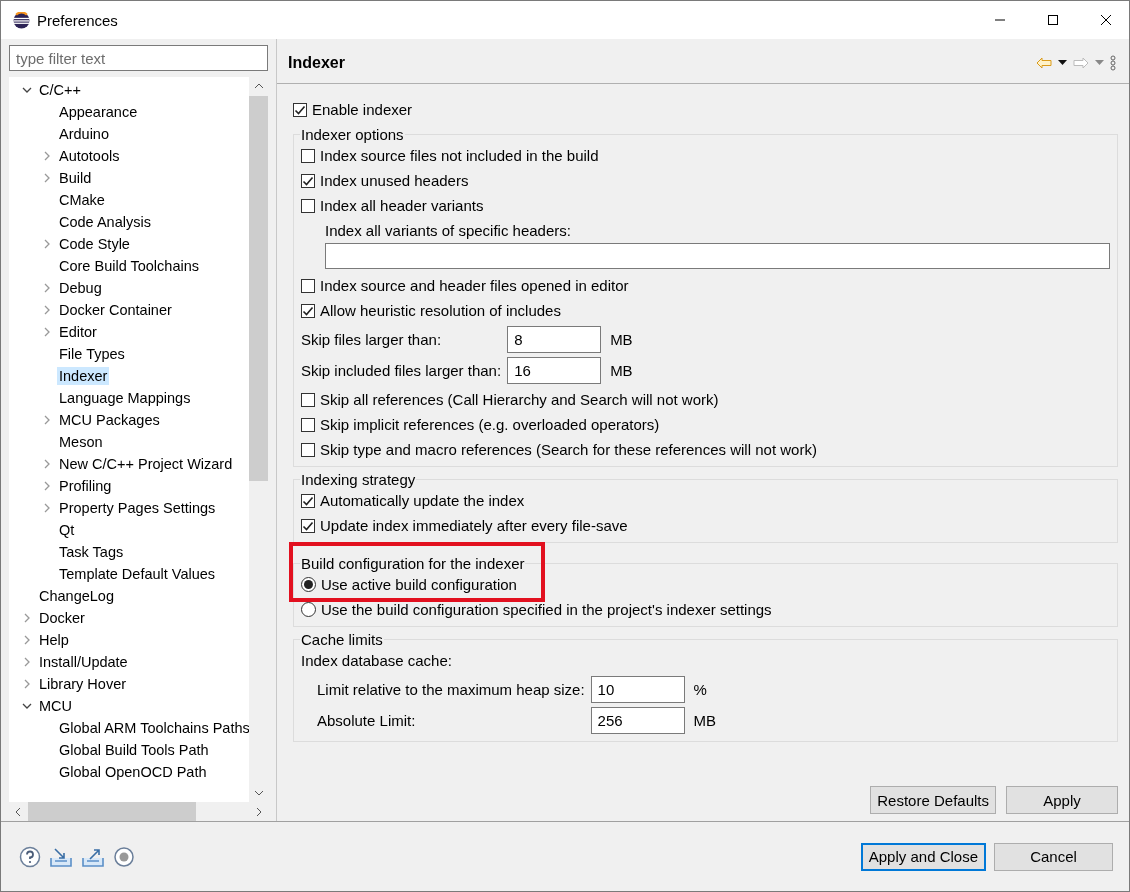  I want to click on group-title: Indexer options, so click(352, 134).